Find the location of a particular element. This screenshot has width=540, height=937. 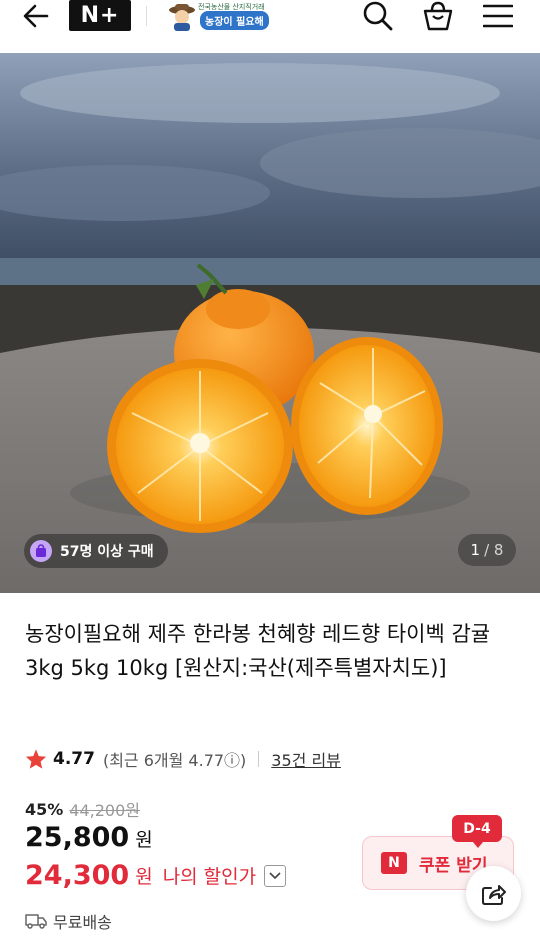

share-icon is located at coordinates (493, 894).